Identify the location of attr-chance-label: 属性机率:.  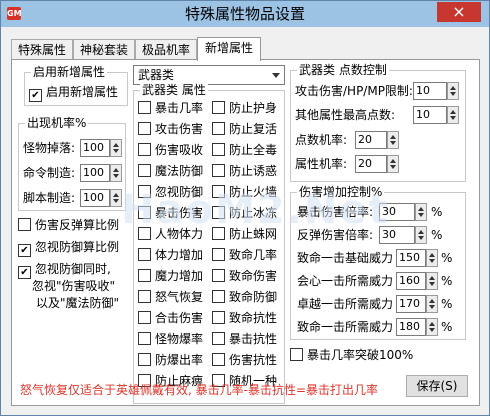
(321, 164).